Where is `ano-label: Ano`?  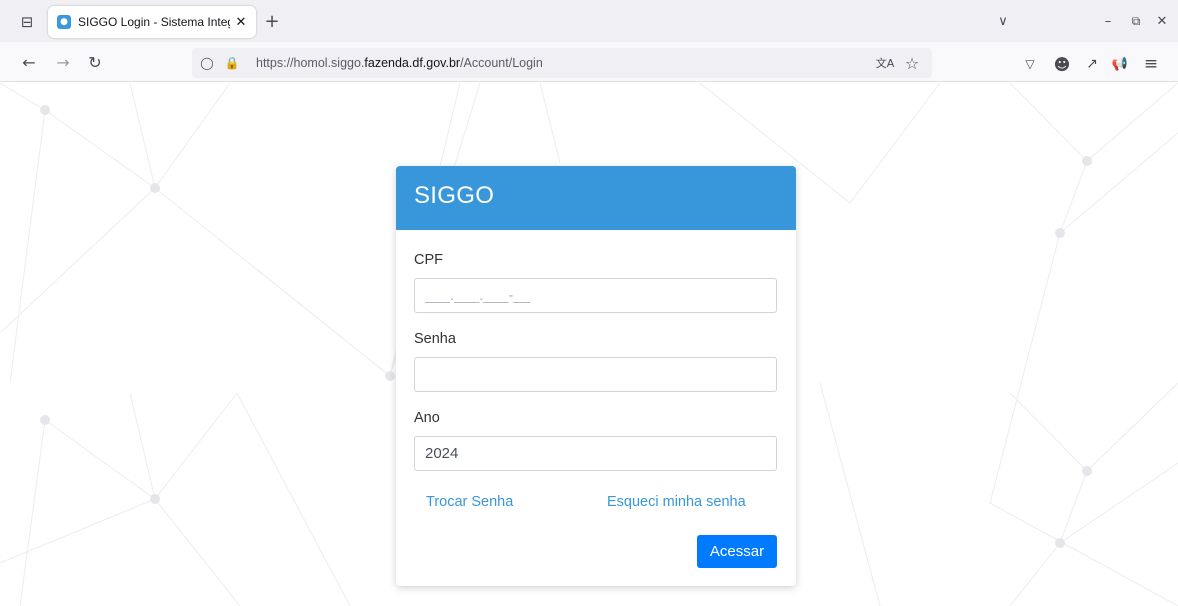 ano-label: Ano is located at coordinates (427, 418).